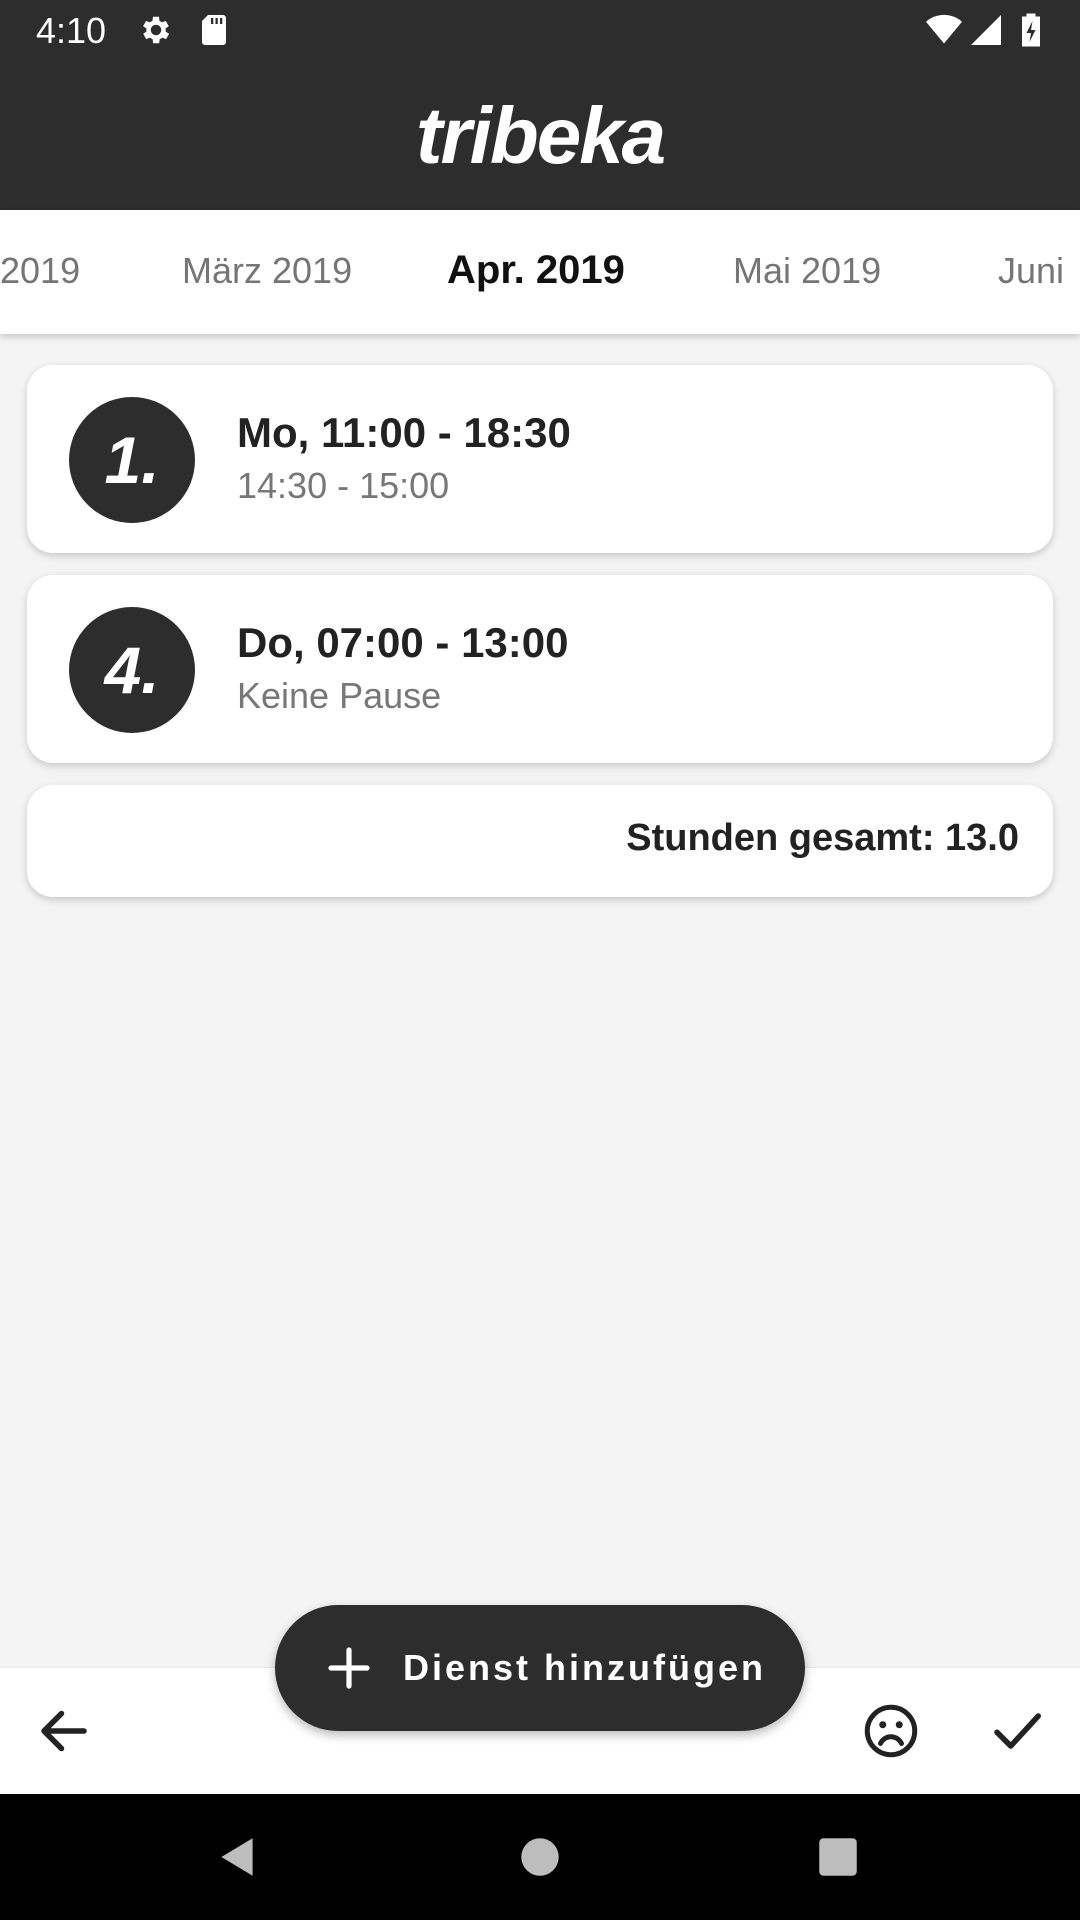  Describe the element at coordinates (838, 1857) in the screenshot. I see `nav-recents-icon` at that location.